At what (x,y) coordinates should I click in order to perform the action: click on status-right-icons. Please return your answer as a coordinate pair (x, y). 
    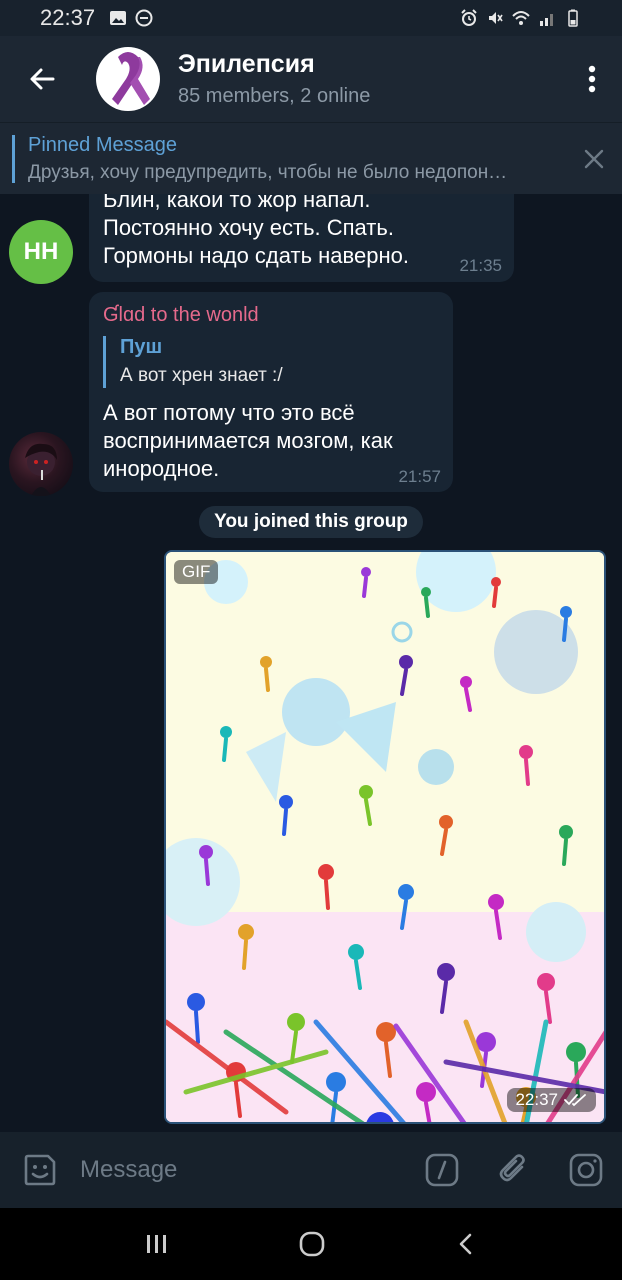
    Looking at the image, I should click on (521, 18).